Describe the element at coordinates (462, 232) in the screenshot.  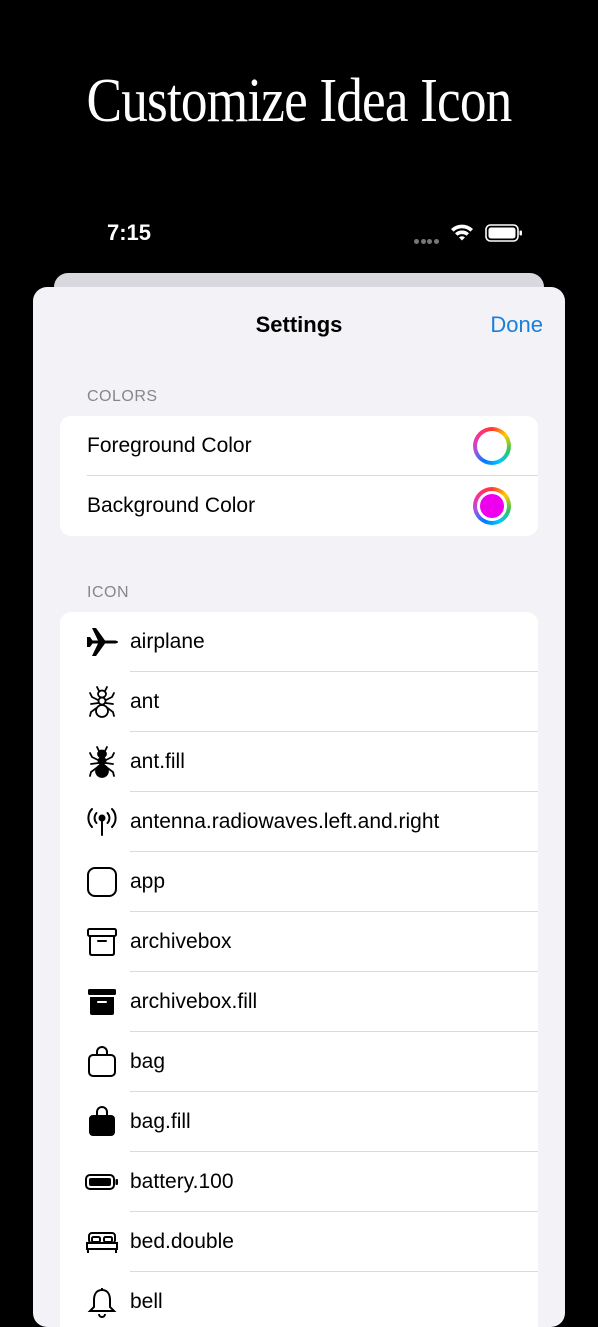
I see `wifi-icon` at that location.